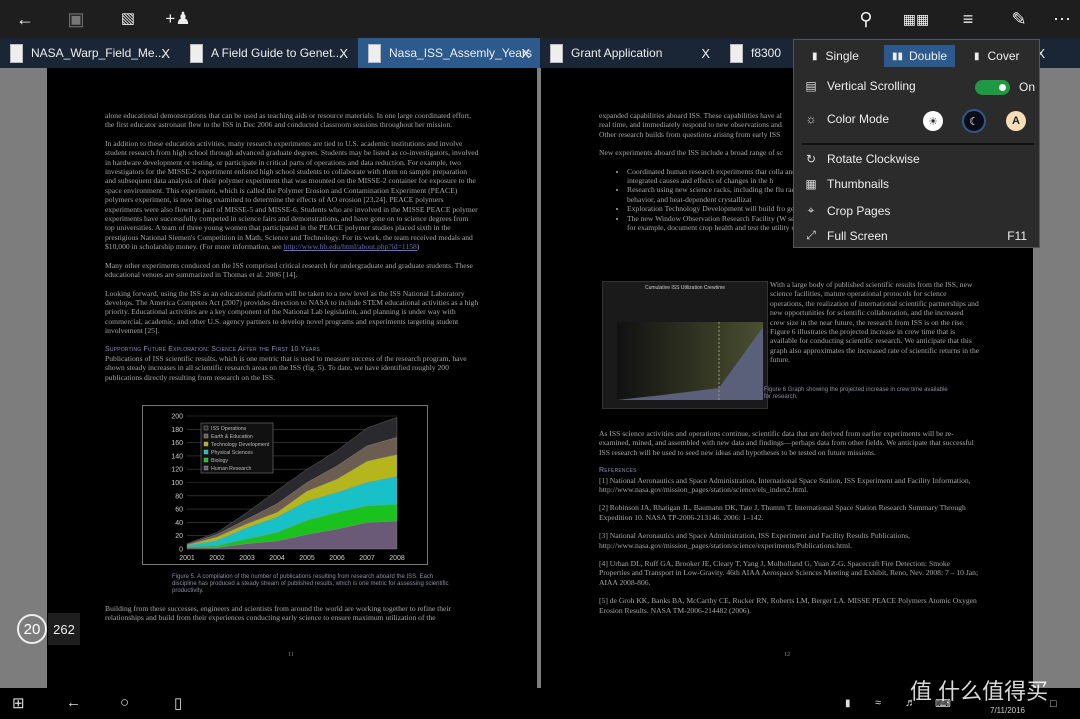 Image resolution: width=1080 pixels, height=719 pixels. What do you see at coordinates (928, 56) in the screenshot?
I see `option-label: Double` at bounding box center [928, 56].